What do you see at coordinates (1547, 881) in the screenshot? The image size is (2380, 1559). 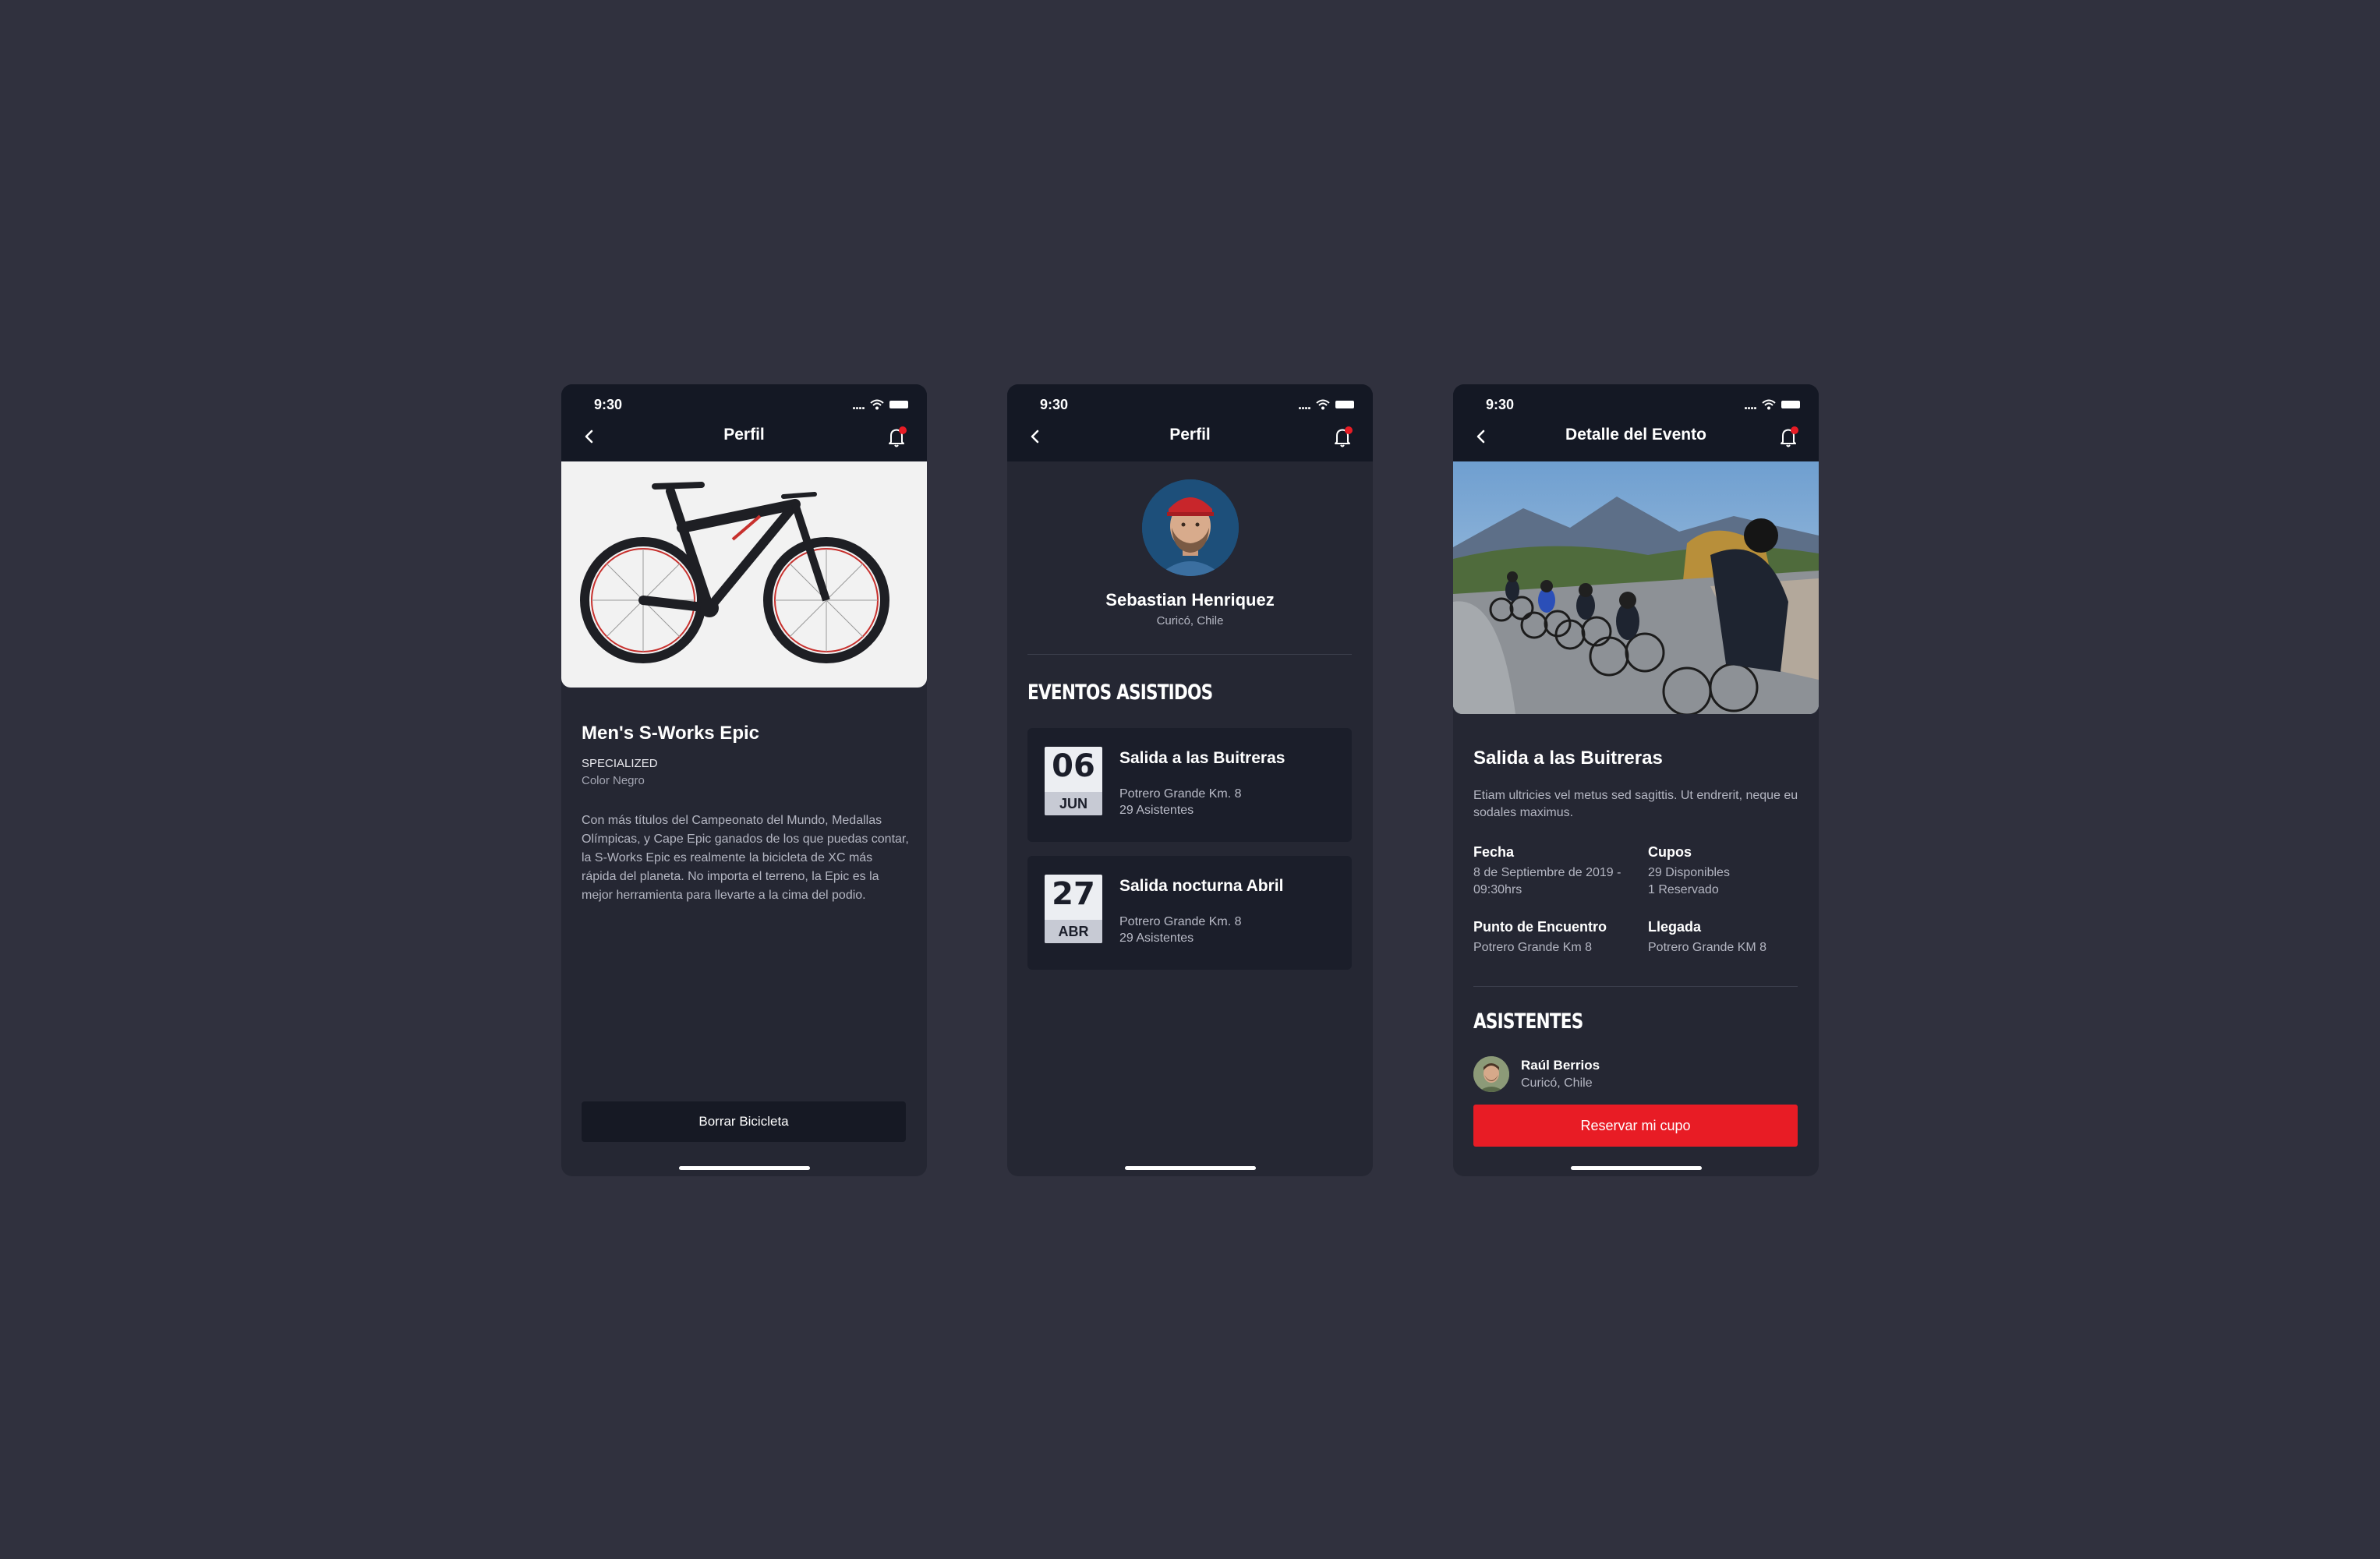 I see `date-value: 8 de Septiembre de 2019 - 09:30hrs` at bounding box center [1547, 881].